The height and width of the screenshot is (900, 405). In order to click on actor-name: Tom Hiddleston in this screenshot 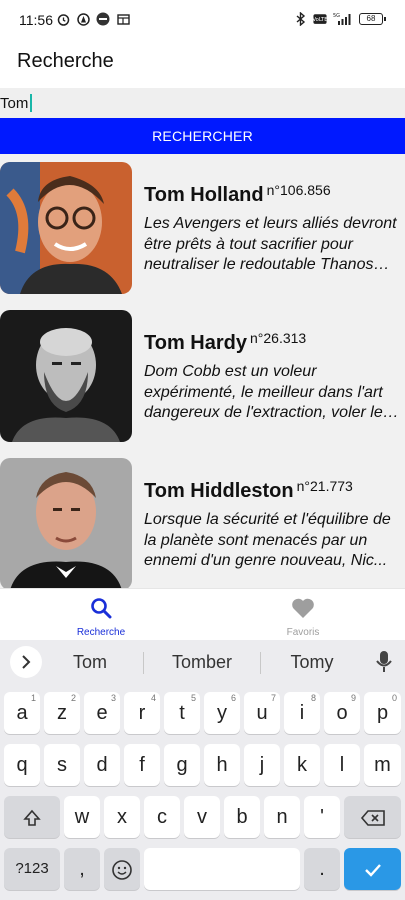, I will do `click(219, 491)`.